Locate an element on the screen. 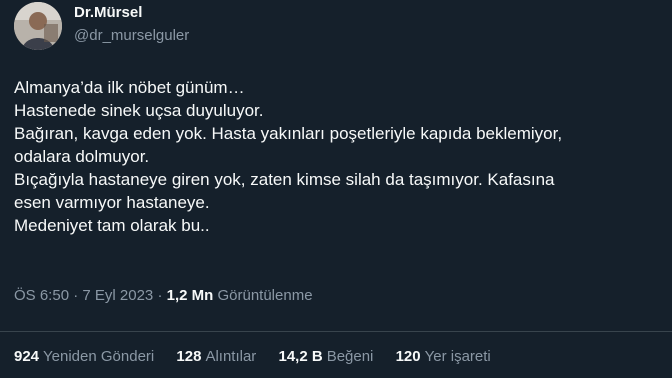  avatar-photo-icon is located at coordinates (38, 26).